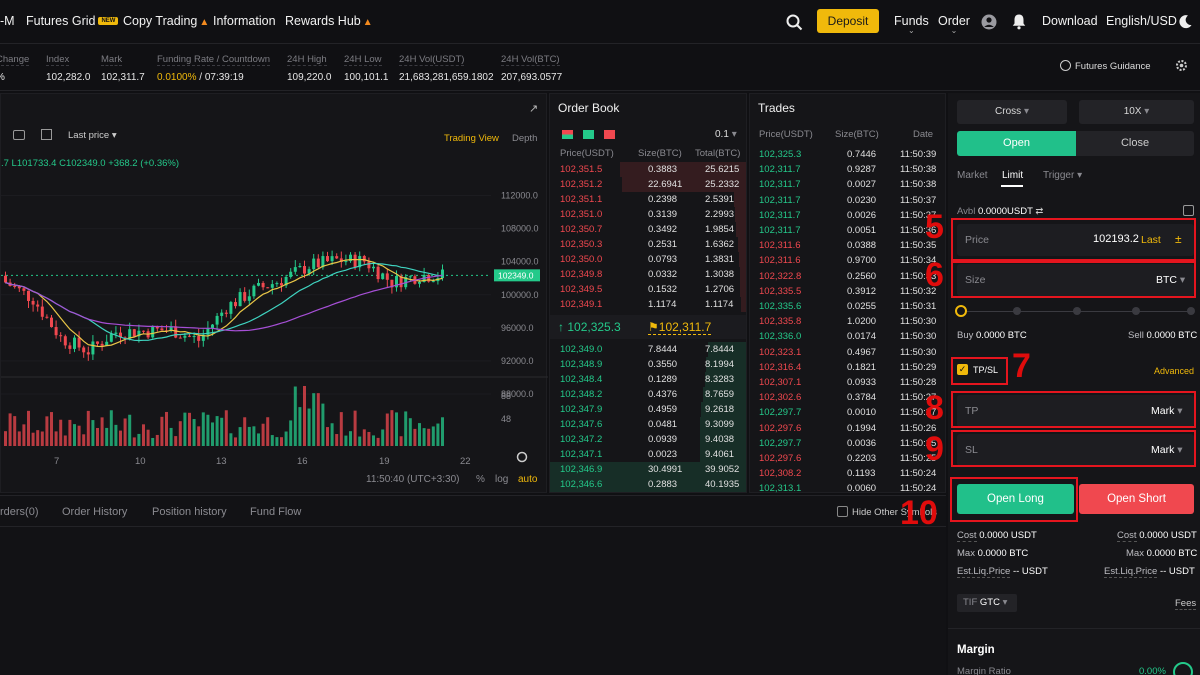 The image size is (1200, 675). Describe the element at coordinates (581, 199) in the screenshot. I see `price-cell: 102,351.1` at that location.